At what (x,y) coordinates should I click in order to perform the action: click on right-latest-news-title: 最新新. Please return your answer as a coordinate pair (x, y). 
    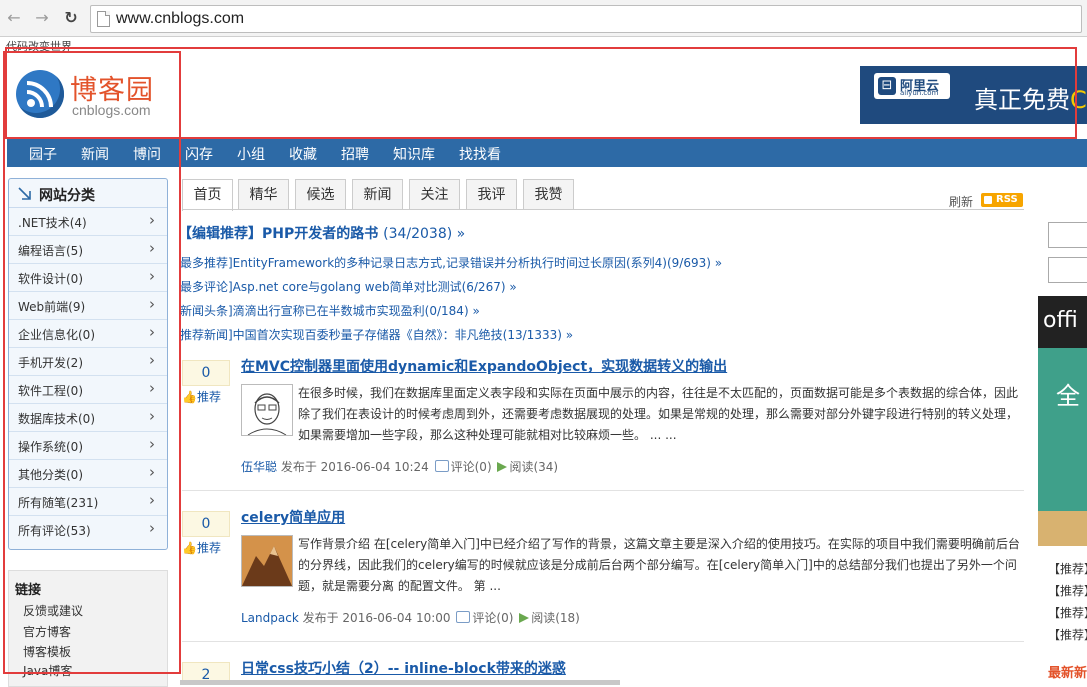
    Looking at the image, I should click on (1067, 673).